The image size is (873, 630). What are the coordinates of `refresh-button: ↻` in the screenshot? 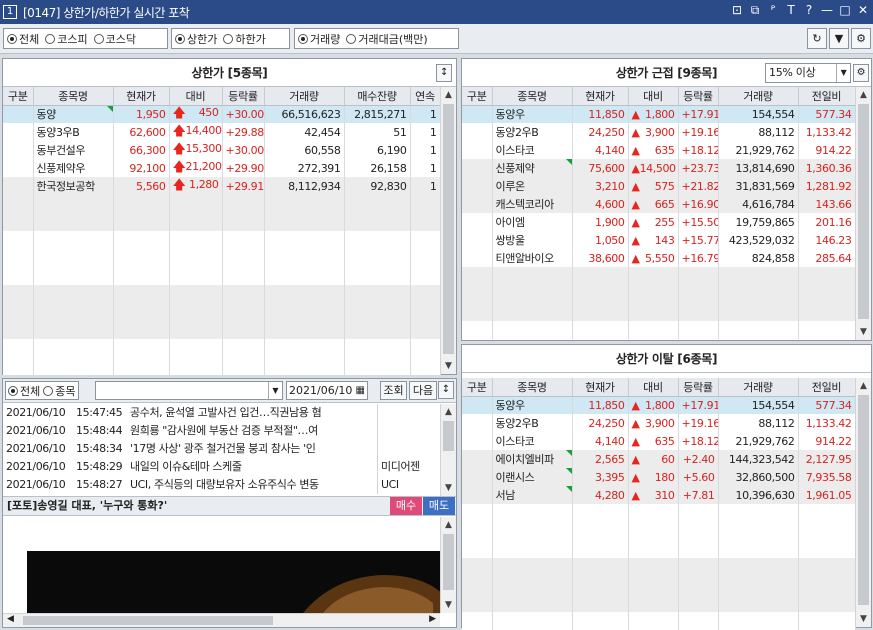 It's located at (817, 38).